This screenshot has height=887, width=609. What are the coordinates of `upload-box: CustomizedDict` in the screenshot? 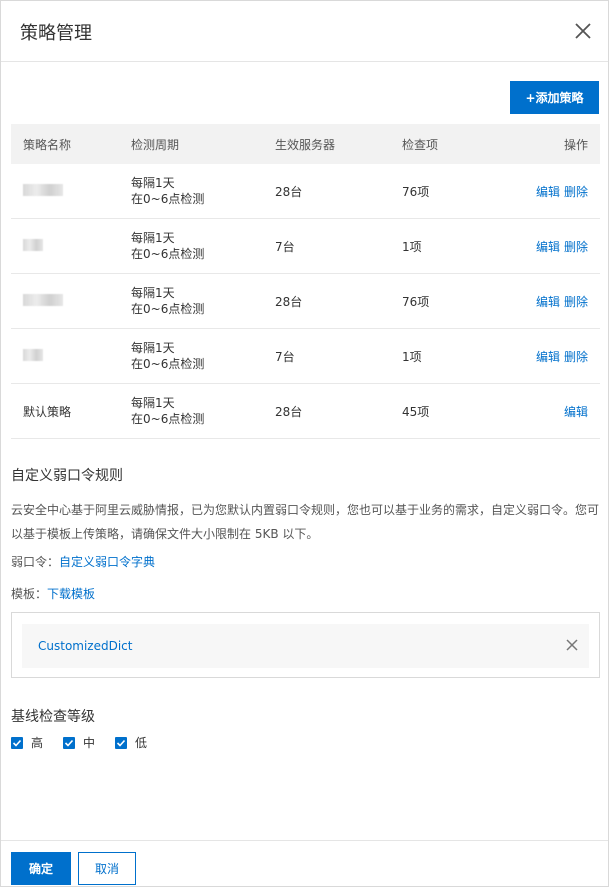 It's located at (305, 645).